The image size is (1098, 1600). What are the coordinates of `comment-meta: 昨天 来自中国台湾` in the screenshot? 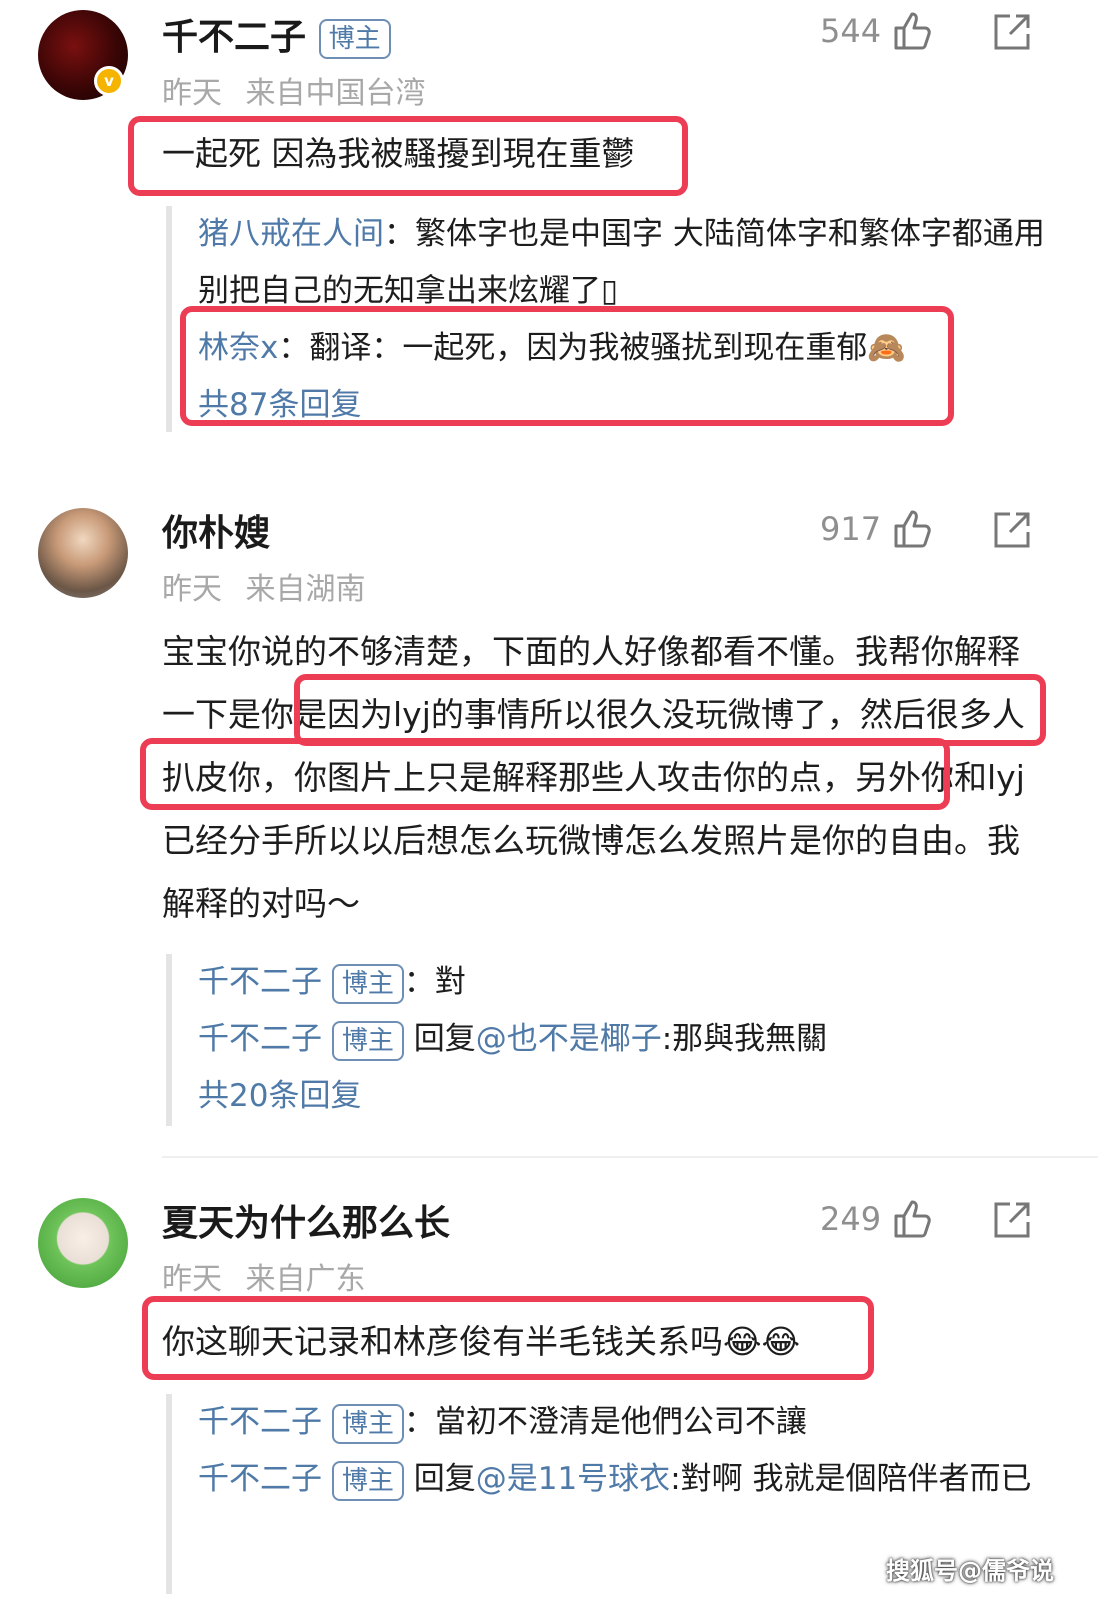 It's located at (294, 90).